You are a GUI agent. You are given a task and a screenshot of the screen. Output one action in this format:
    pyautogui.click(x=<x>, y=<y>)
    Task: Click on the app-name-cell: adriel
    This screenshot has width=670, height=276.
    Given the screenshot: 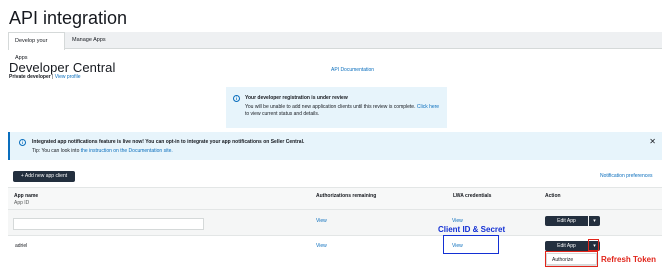 What is the action you would take?
    pyautogui.click(x=21, y=246)
    